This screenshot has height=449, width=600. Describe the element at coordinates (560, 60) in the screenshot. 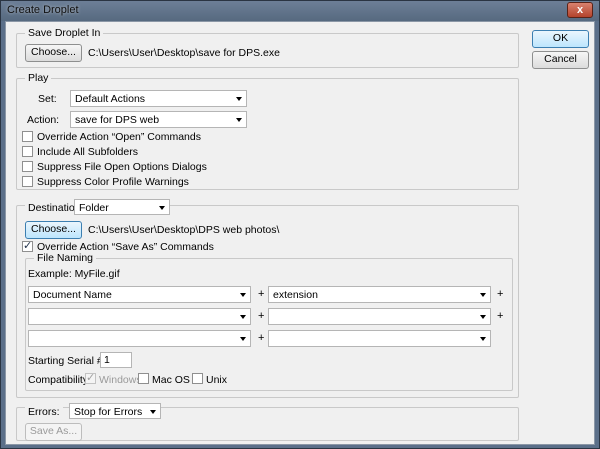

I see `cancel-button: Cancel` at that location.